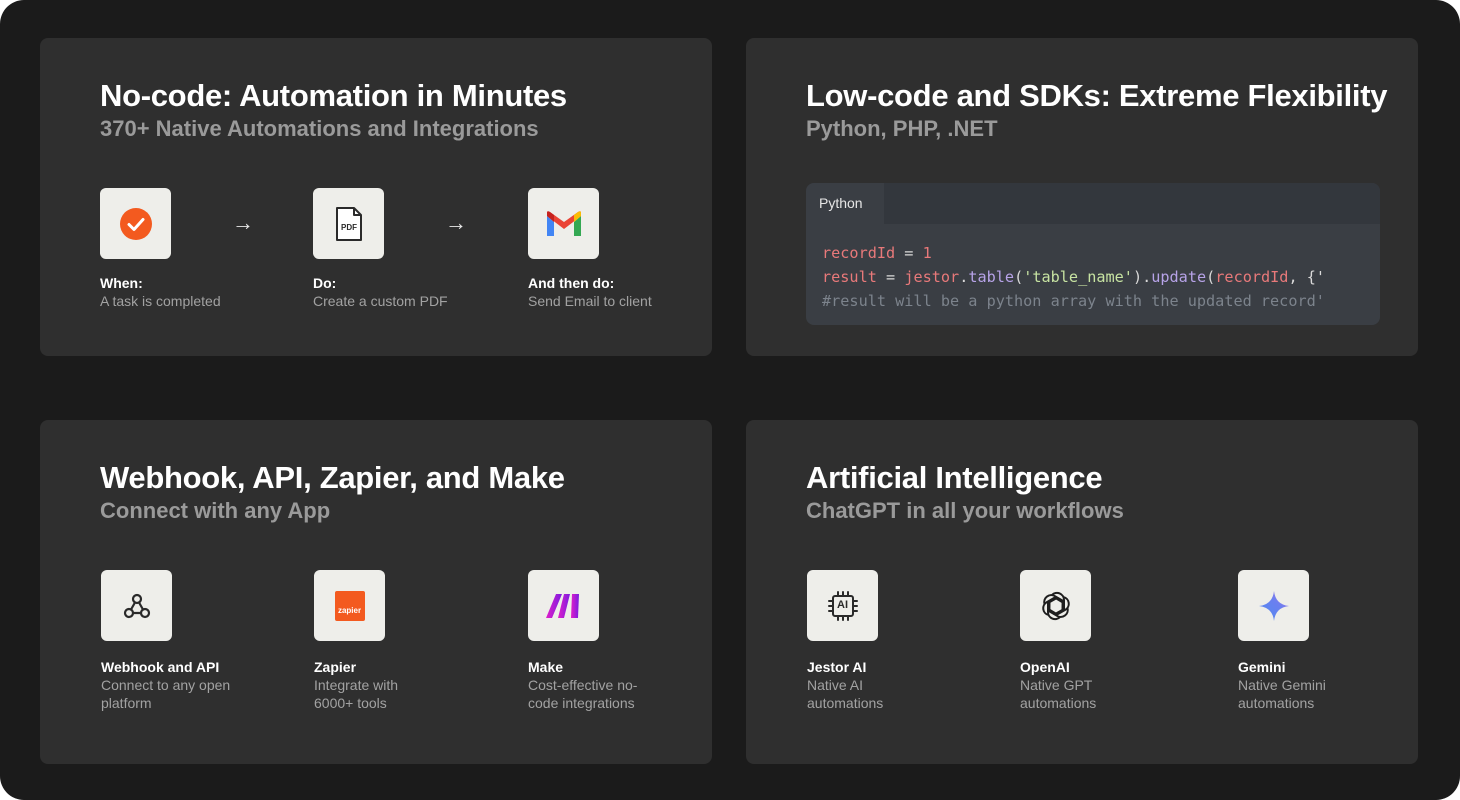  I want to click on gemini-icon, so click(1273, 605).